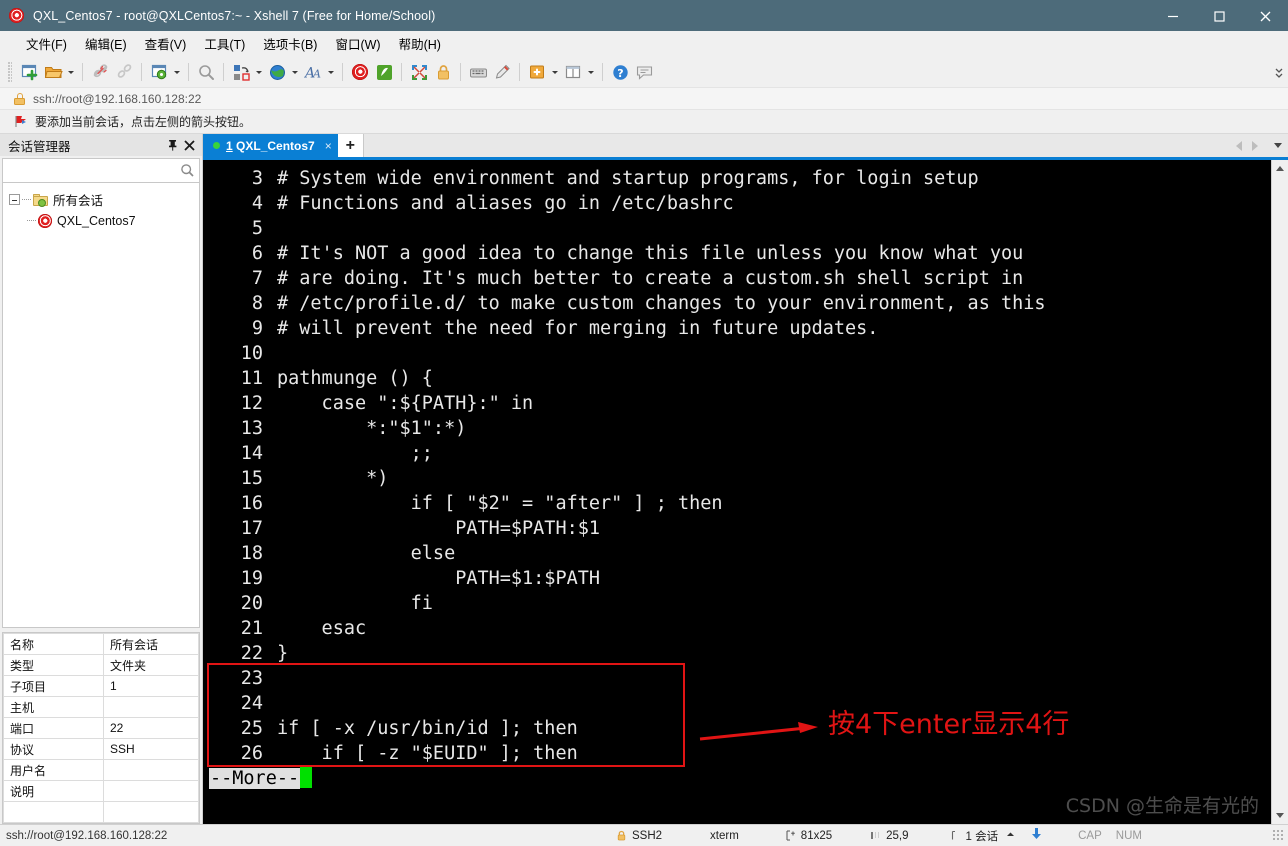  I want to click on expander-icon, so click(14, 199).